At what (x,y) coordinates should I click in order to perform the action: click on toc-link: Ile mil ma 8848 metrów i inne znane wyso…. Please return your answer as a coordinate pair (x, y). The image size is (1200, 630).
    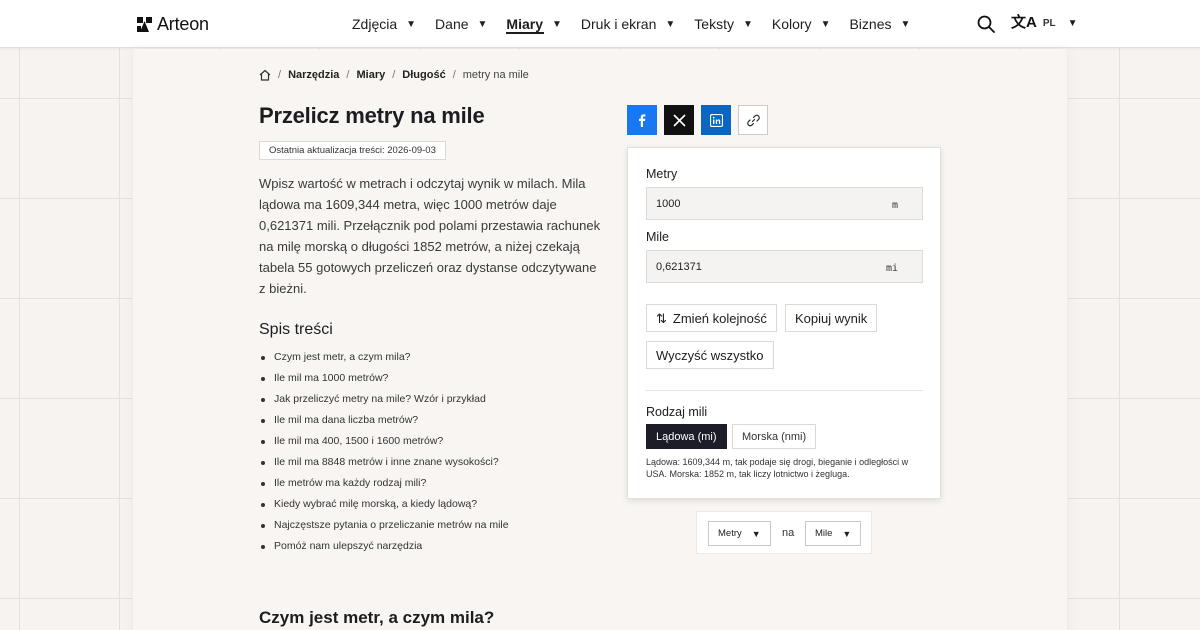
    Looking at the image, I should click on (384, 462).